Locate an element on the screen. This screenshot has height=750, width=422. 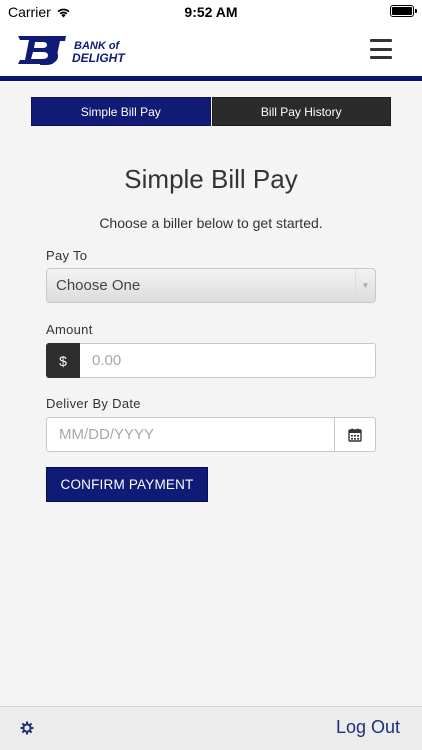
status-bar: Carrier 9:52 AM is located at coordinates (211, 12).